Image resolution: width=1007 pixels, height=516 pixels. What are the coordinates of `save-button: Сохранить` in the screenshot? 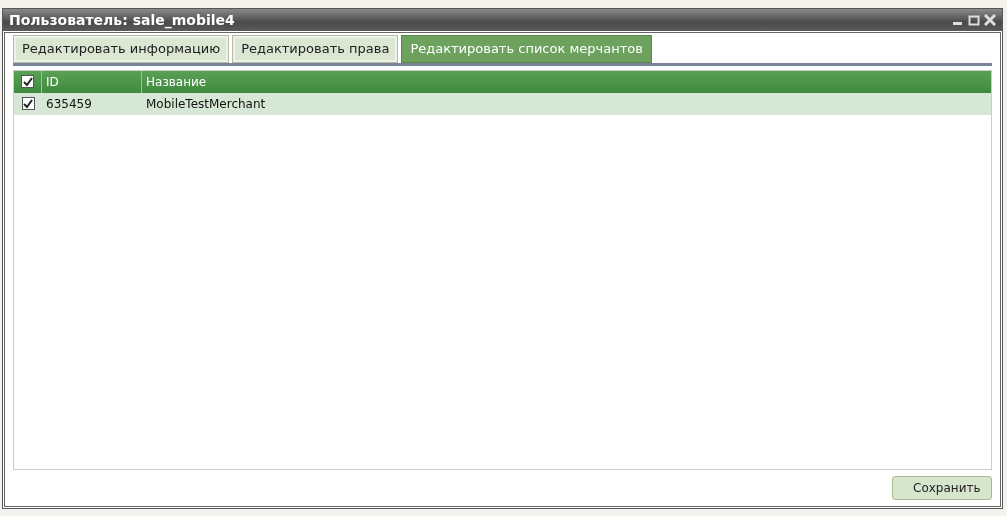 It's located at (942, 488).